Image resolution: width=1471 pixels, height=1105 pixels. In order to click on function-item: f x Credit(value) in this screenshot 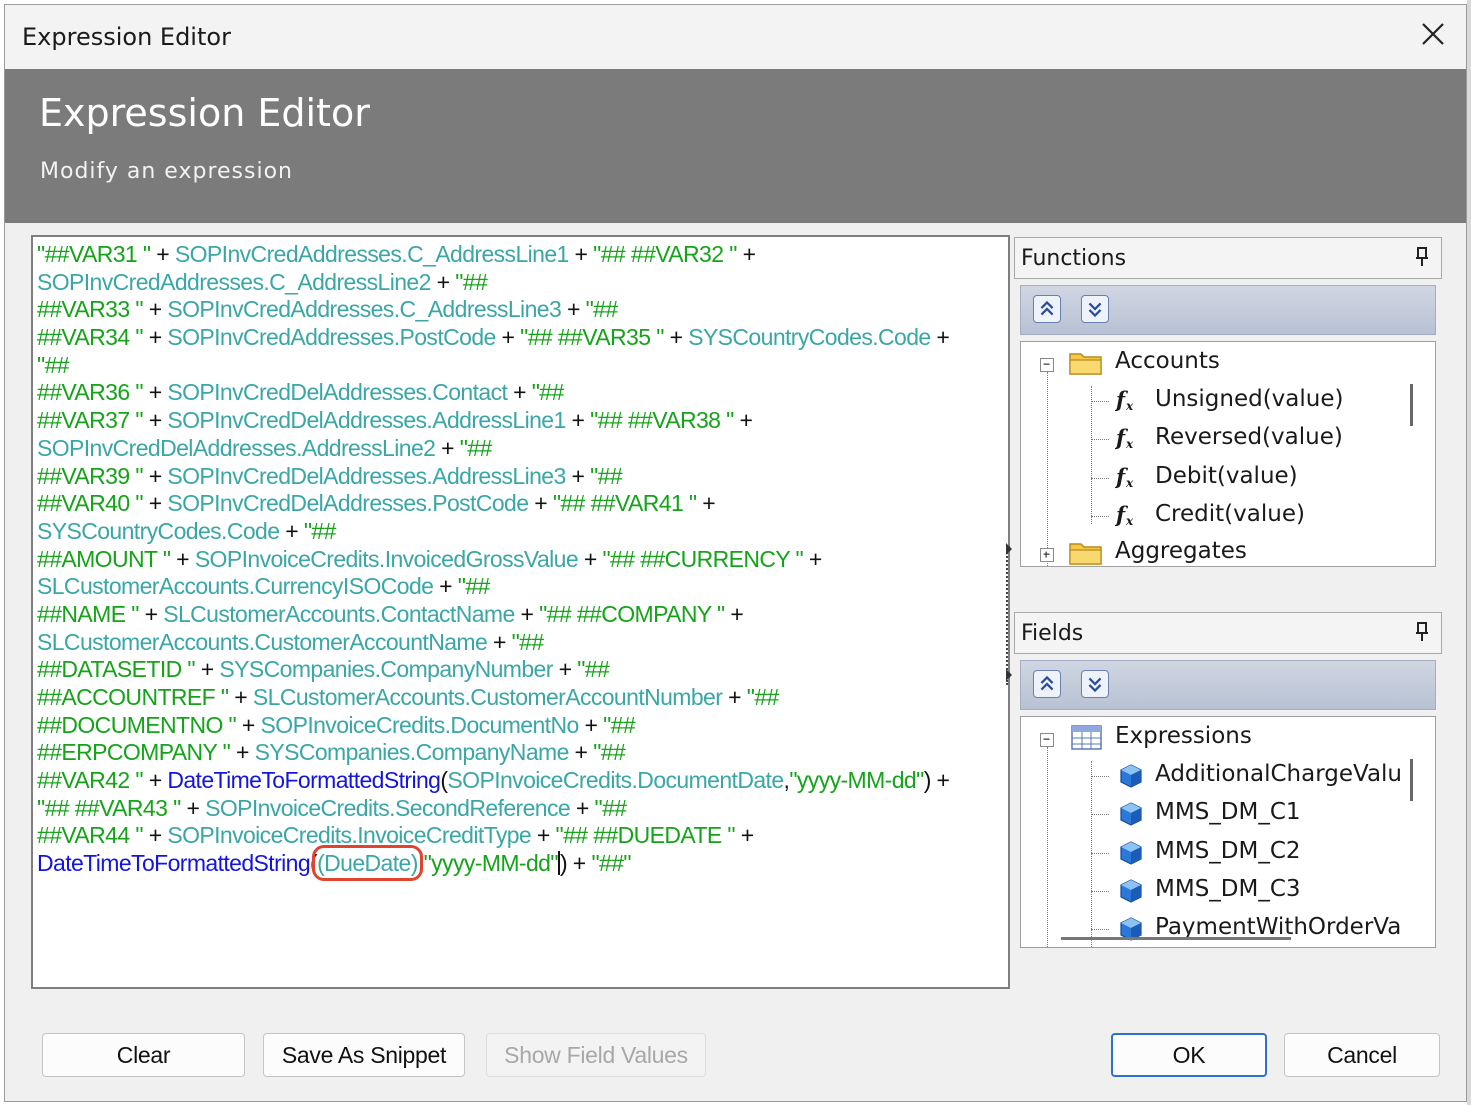, I will do `click(1248, 516)`.